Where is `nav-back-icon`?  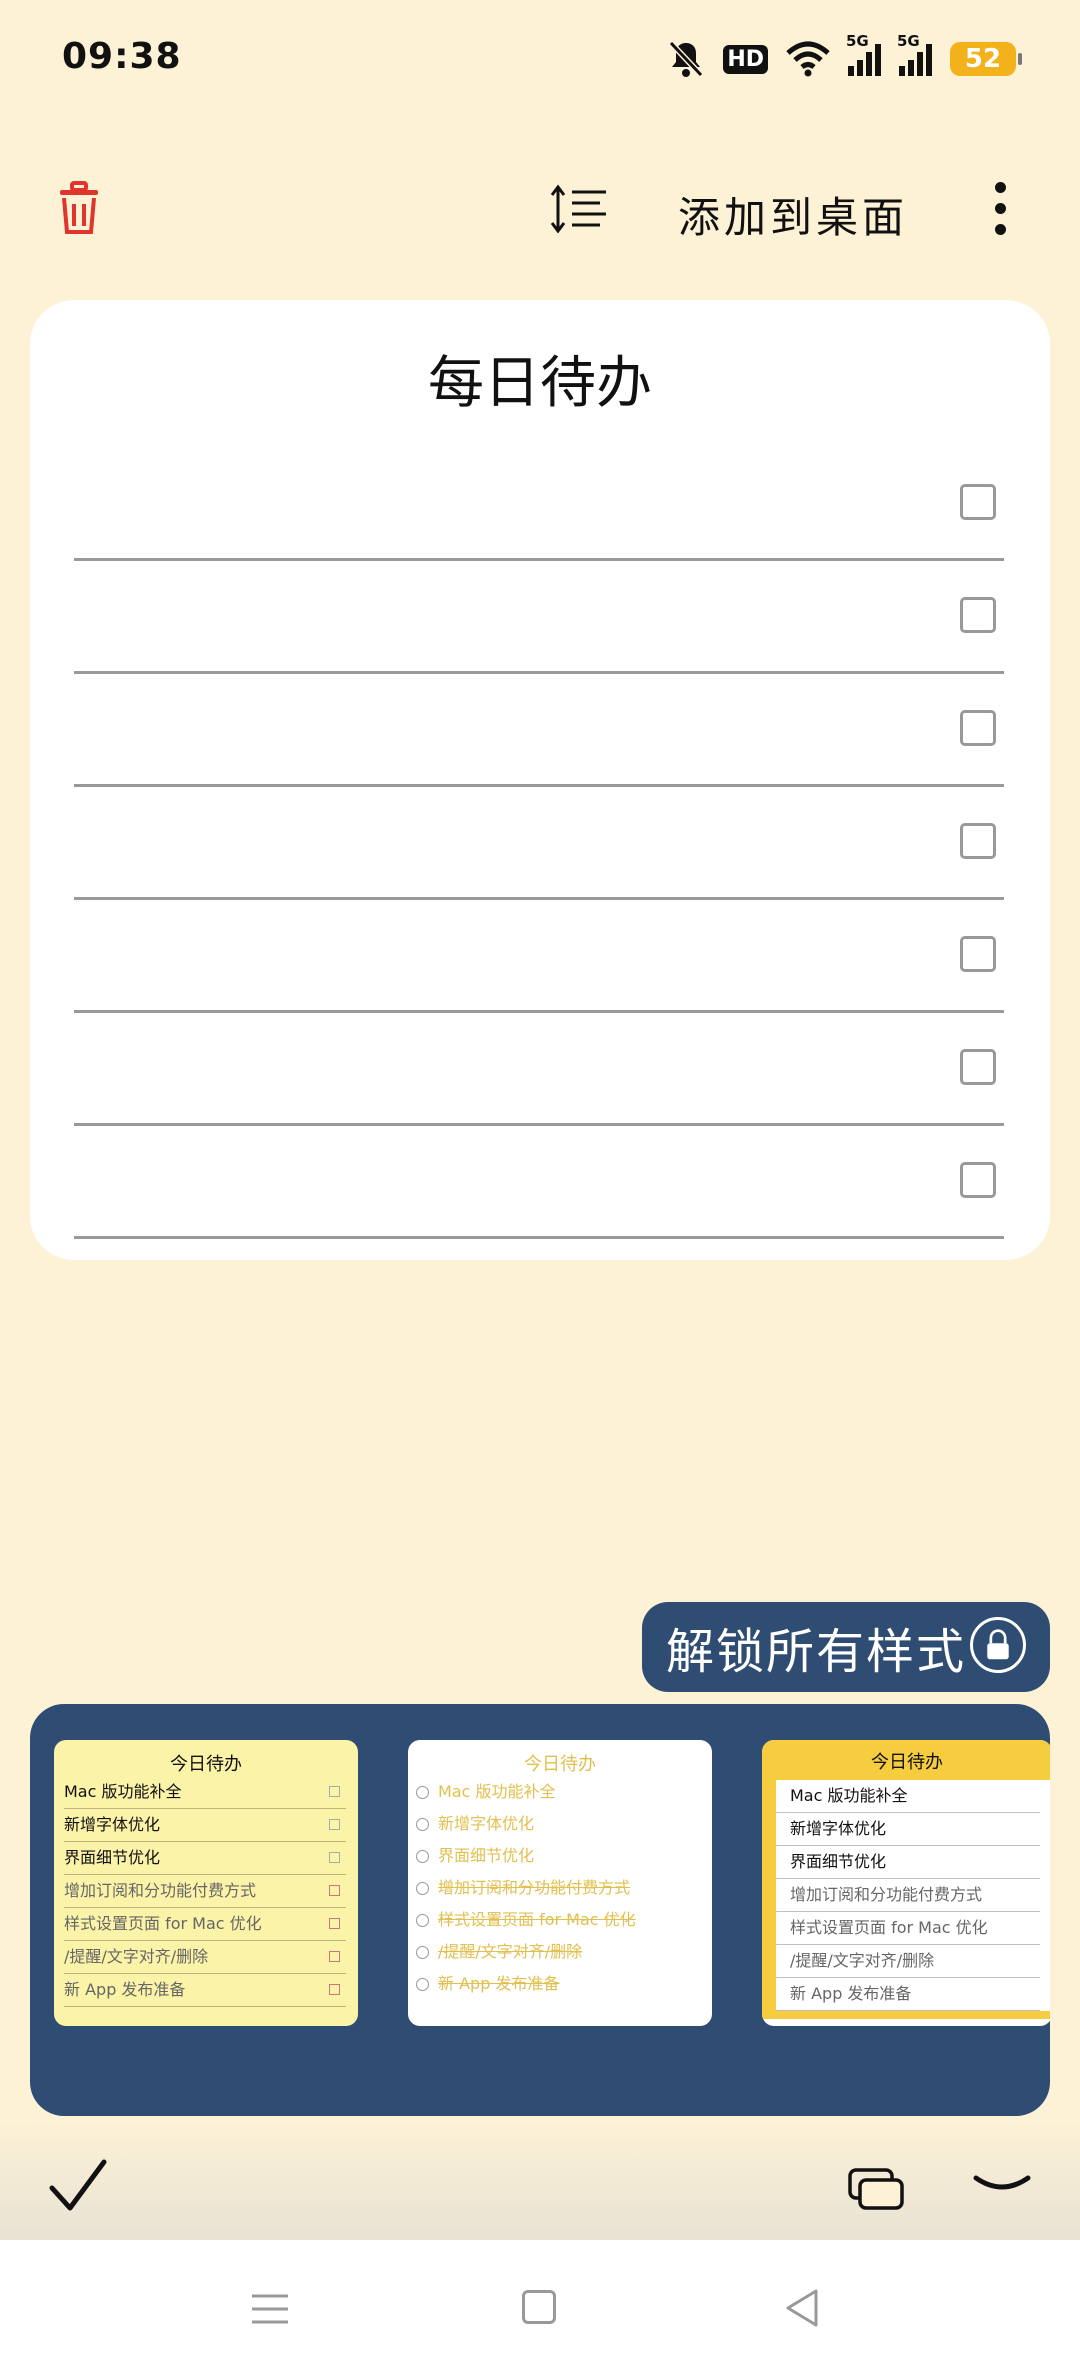
nav-back-icon is located at coordinates (802, 2308).